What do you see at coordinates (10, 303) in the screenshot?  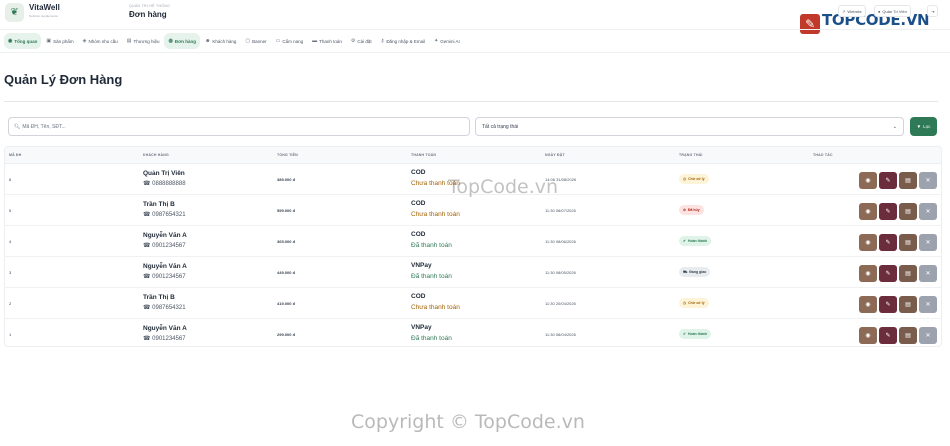 I see `order-id: 2` at bounding box center [10, 303].